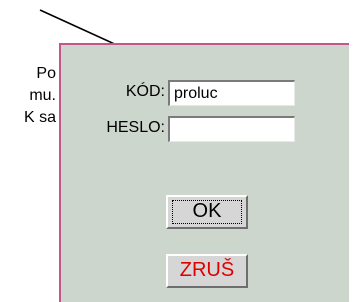 The height and width of the screenshot is (302, 355). I want to click on background-text-line3: K sa, so click(39, 117).